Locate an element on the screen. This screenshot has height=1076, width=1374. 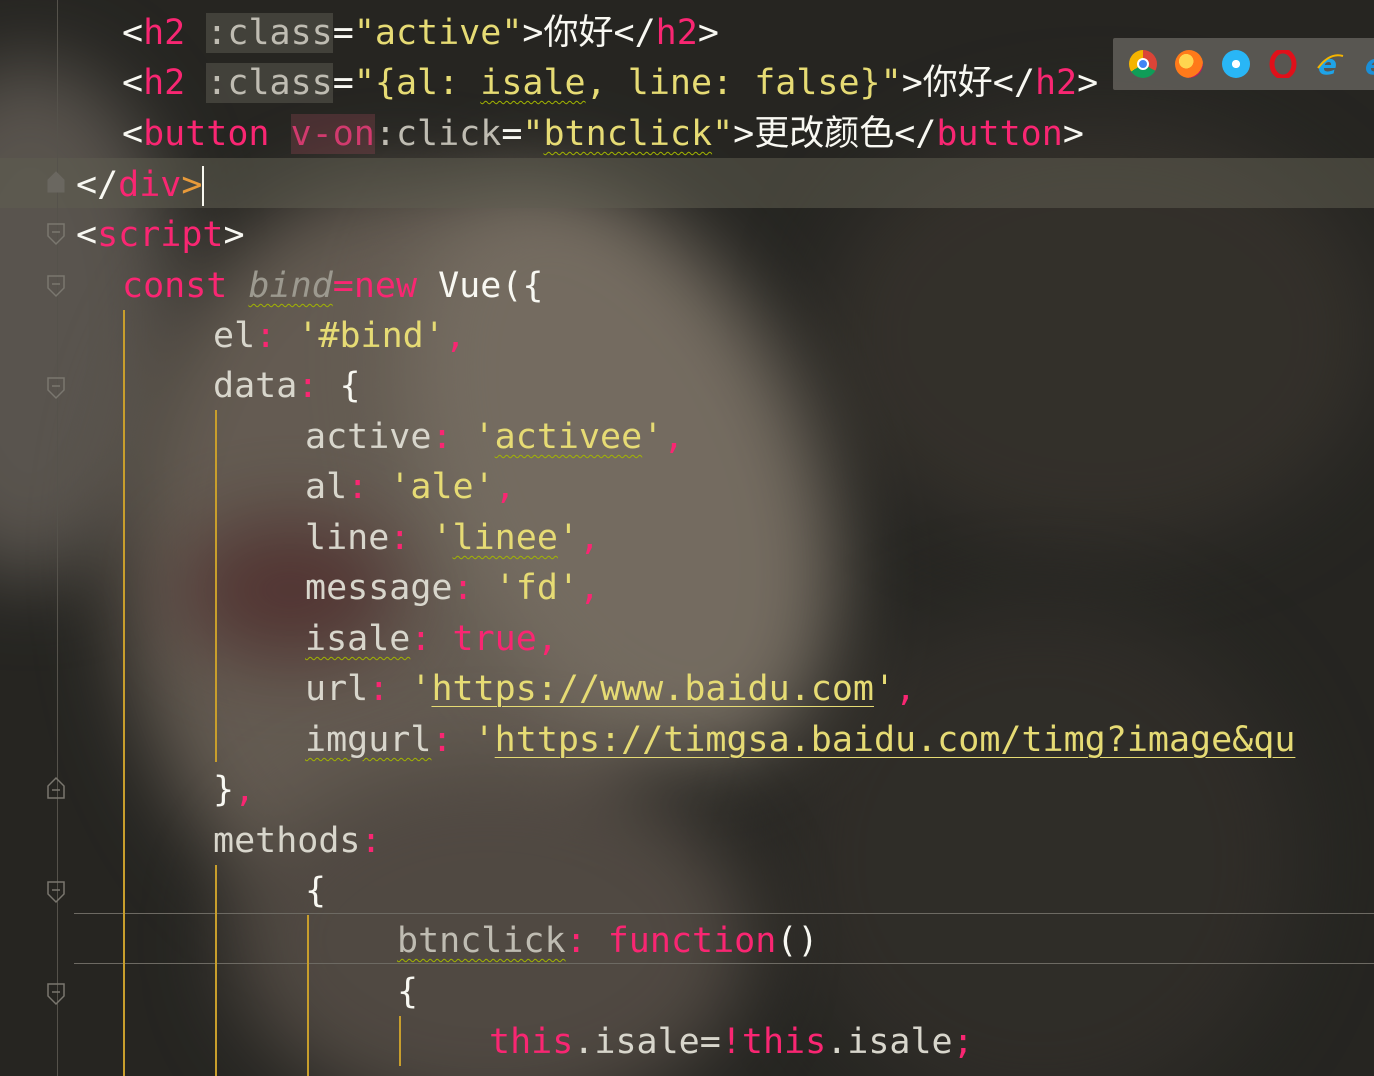
code-line: al: 'ale', is located at coordinates (410, 487).